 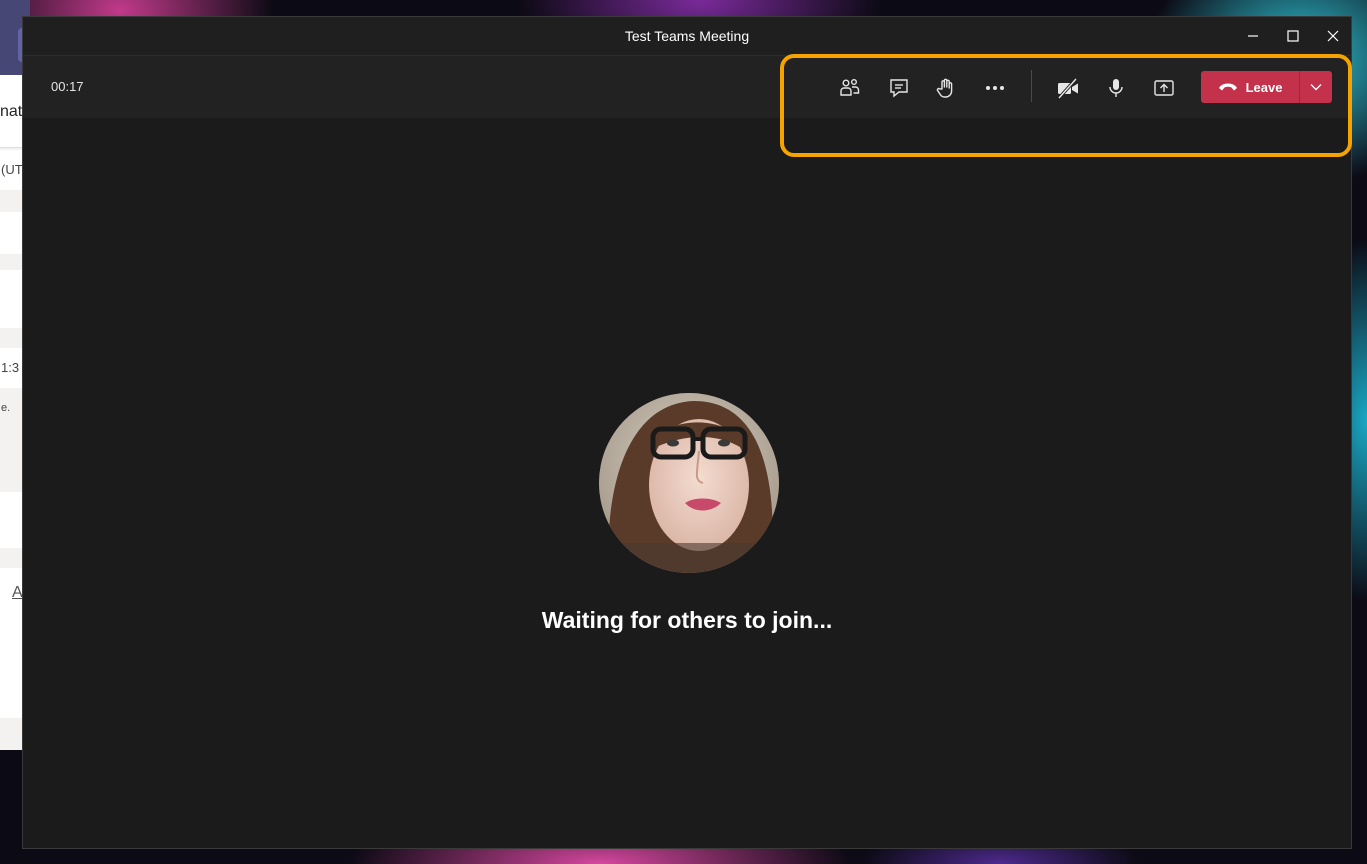 I want to click on controls-highlight-outline, so click(x=1066, y=105).